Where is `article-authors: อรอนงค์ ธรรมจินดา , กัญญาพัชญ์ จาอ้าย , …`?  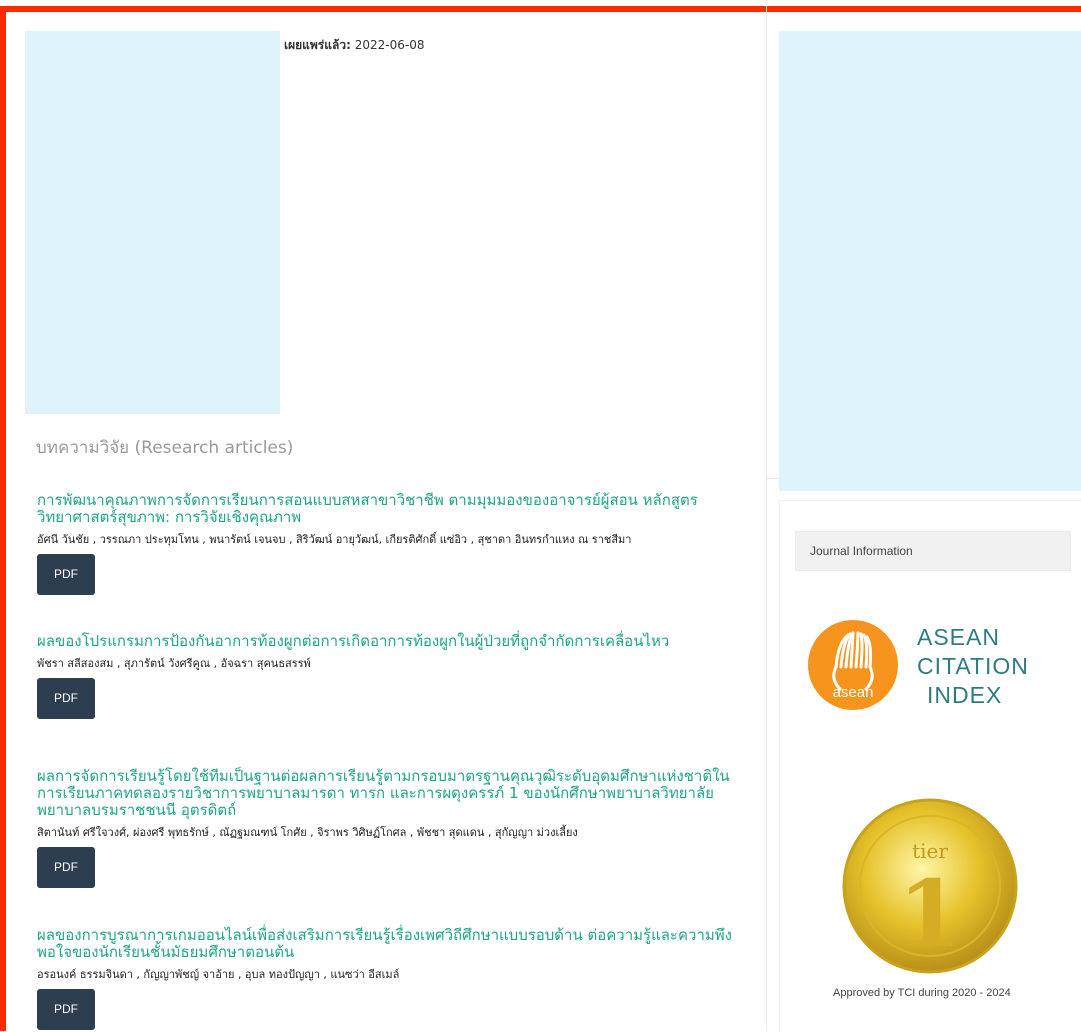
article-authors: อรอนงค์ ธรรมจินดา , กัญญาพัชญ์ จาอ้าย , … is located at coordinates (218, 974).